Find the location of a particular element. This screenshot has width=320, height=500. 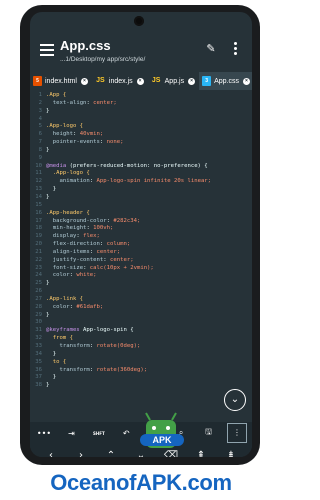

edit-icon: ✎ is located at coordinates (211, 49).